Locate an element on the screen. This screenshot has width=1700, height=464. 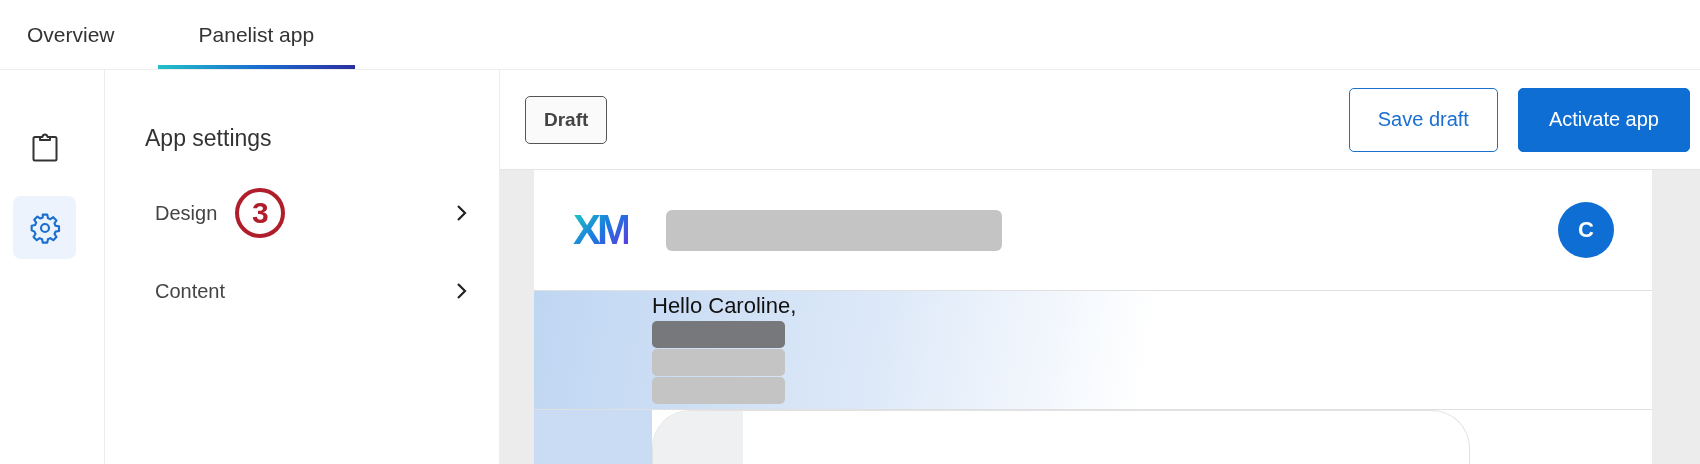
status-badge: Draft is located at coordinates (566, 119).